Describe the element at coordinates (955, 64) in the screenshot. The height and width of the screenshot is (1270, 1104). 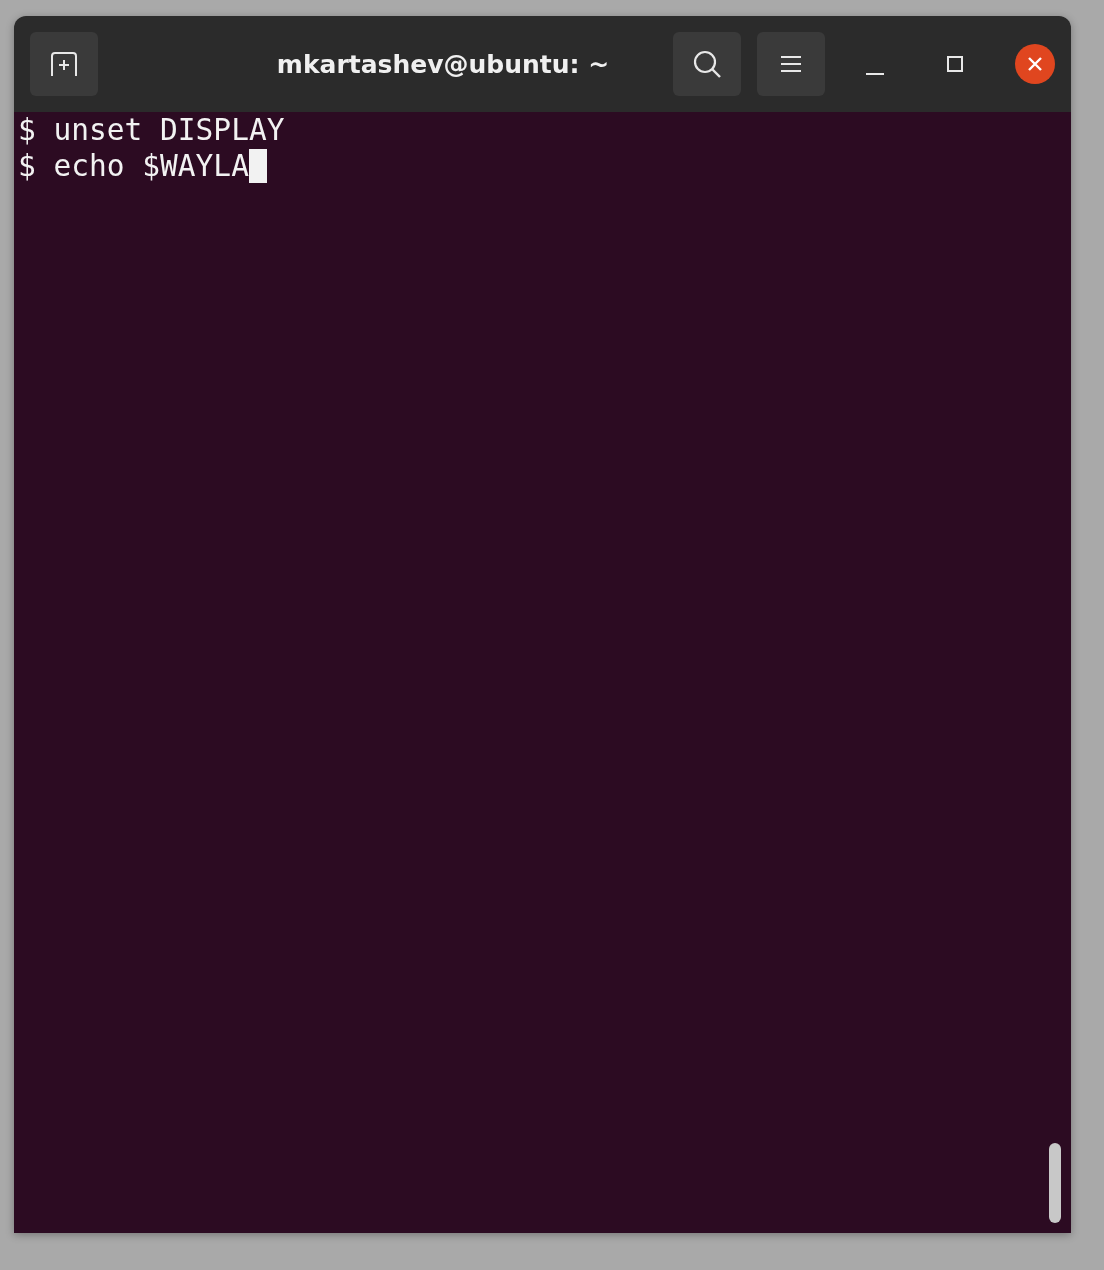
I see `maximize-icon` at that location.